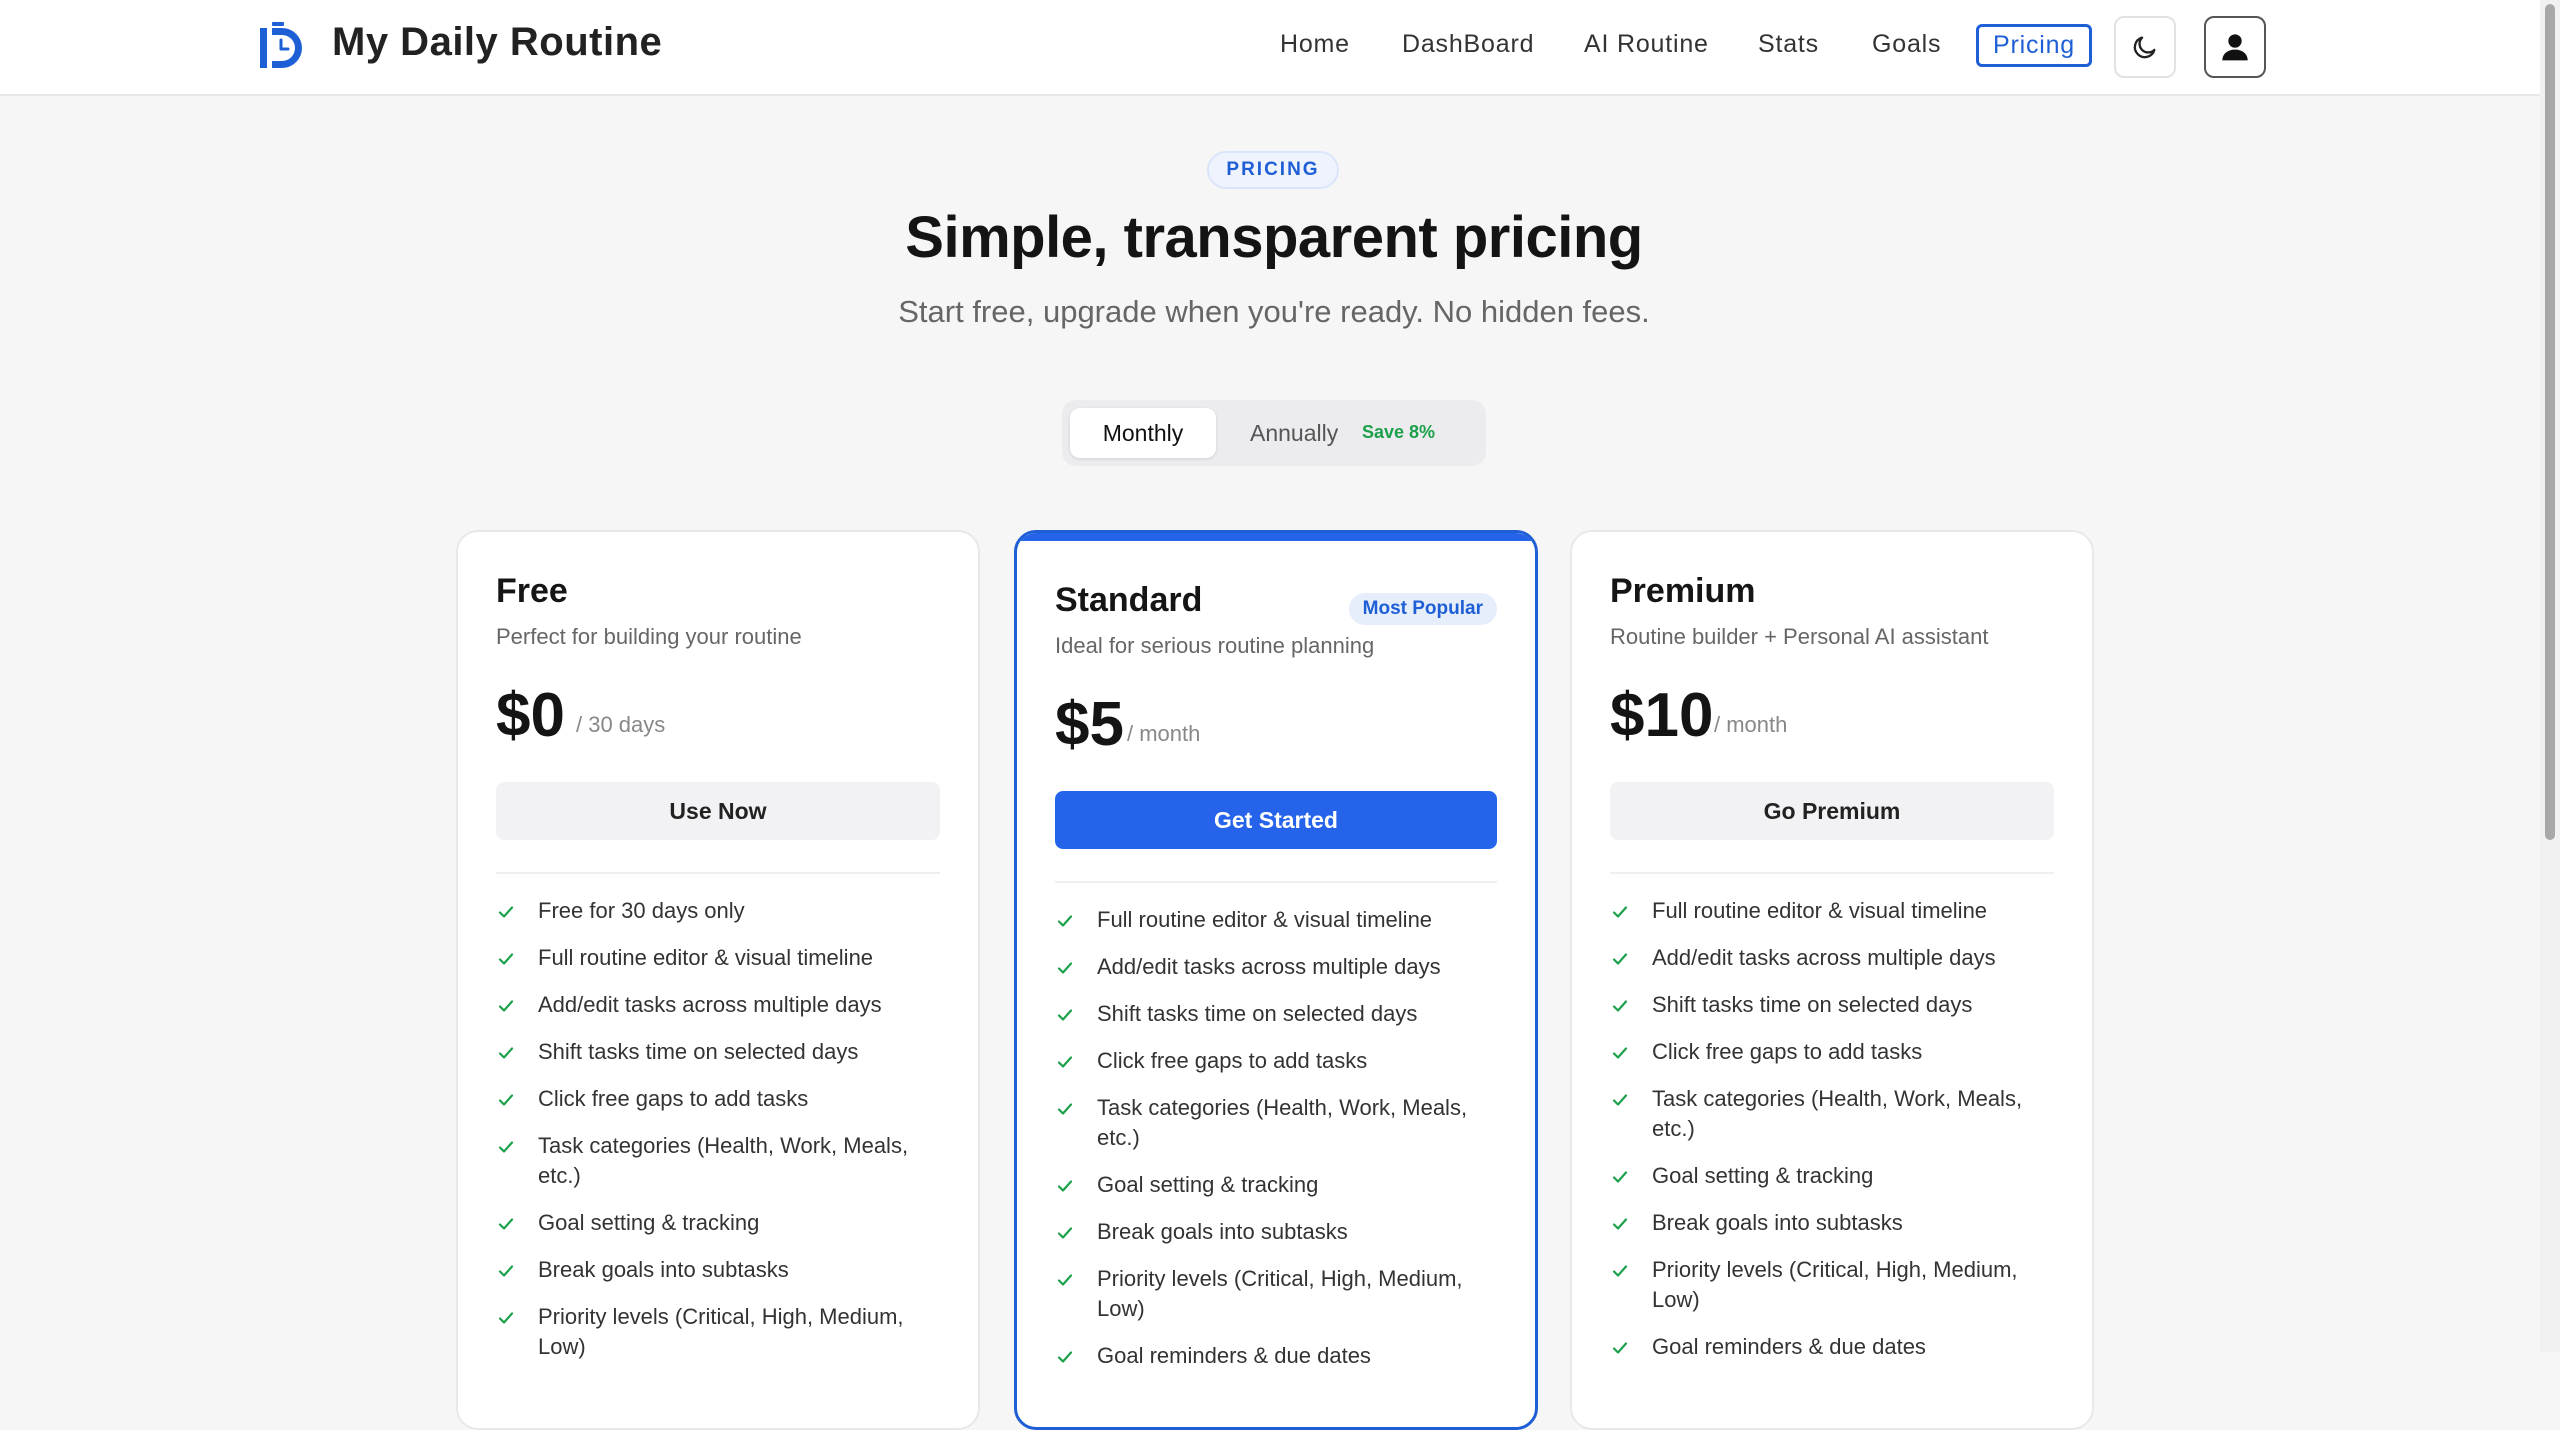  I want to click on feature-item: Goal reminders & due dates, so click(1832, 1347).